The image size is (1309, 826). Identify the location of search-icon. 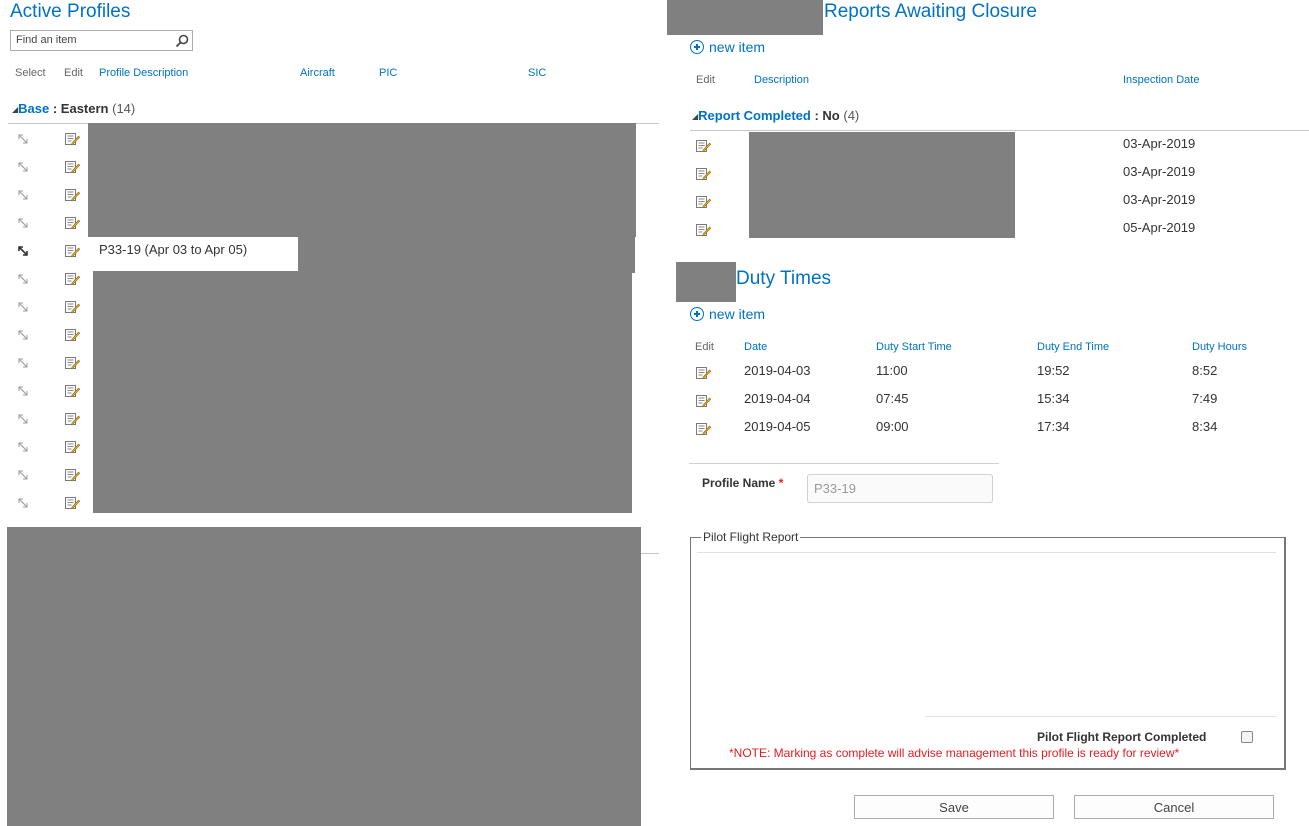
(182, 41).